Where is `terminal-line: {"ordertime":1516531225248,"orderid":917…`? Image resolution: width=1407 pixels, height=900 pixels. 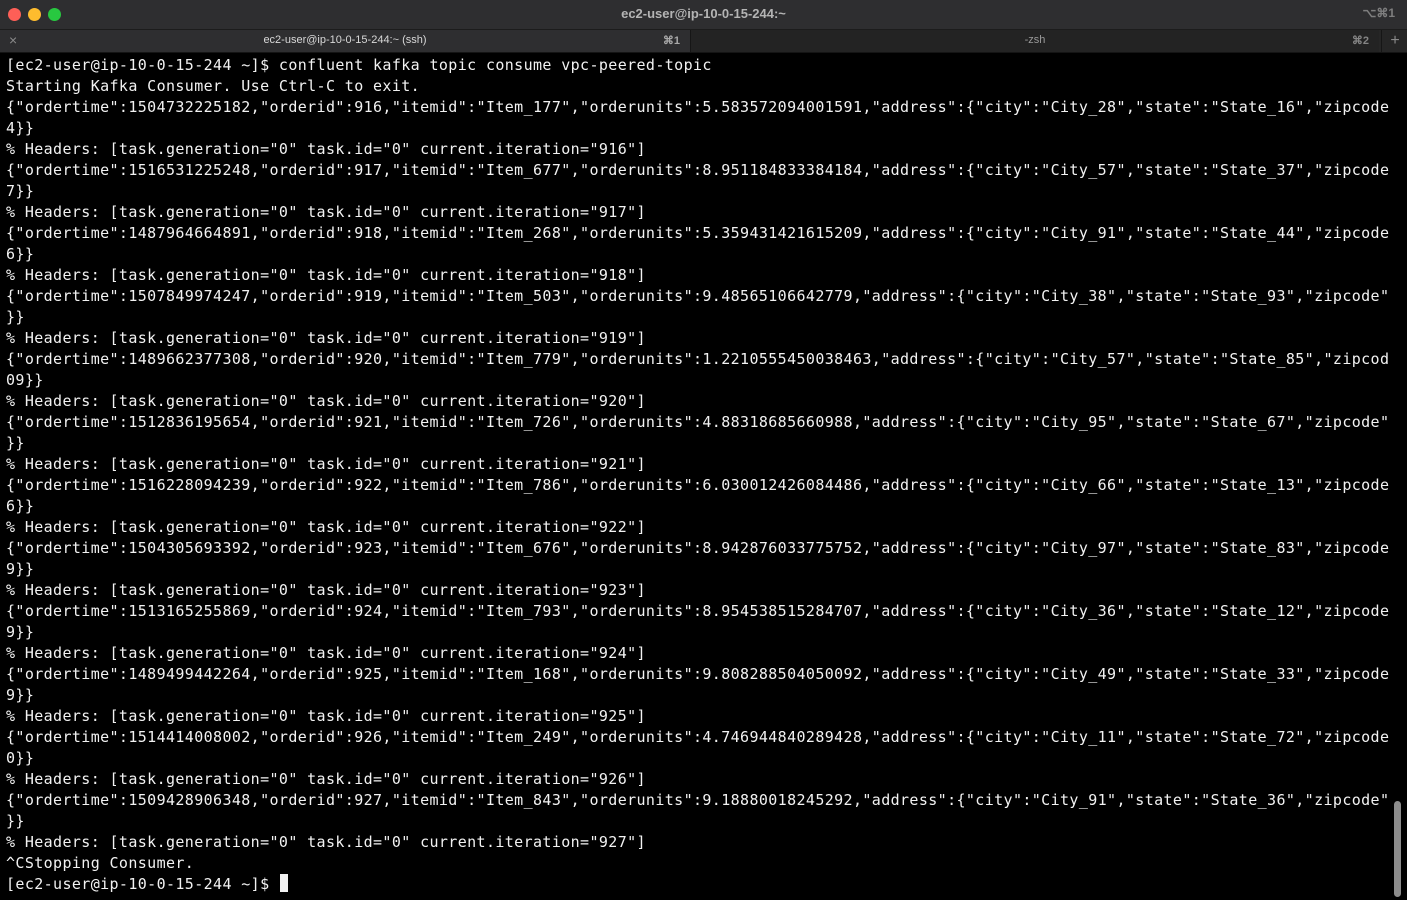
terminal-line: {"ordertime":1516531225248,"orderid":917… is located at coordinates (698, 170).